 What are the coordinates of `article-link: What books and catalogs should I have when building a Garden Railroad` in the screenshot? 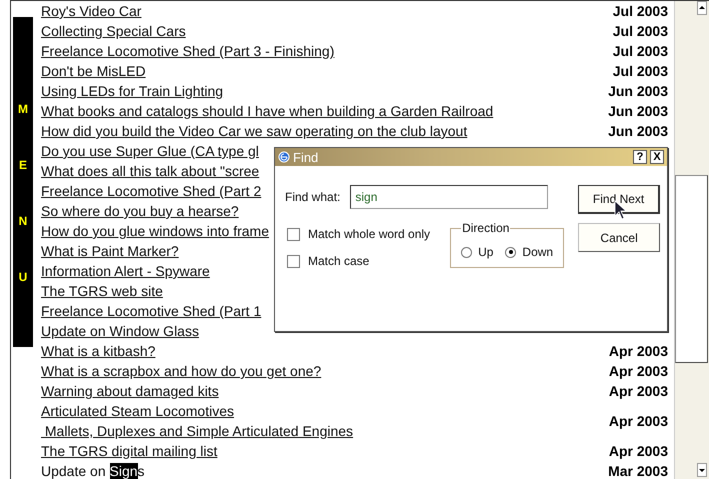 It's located at (267, 111).